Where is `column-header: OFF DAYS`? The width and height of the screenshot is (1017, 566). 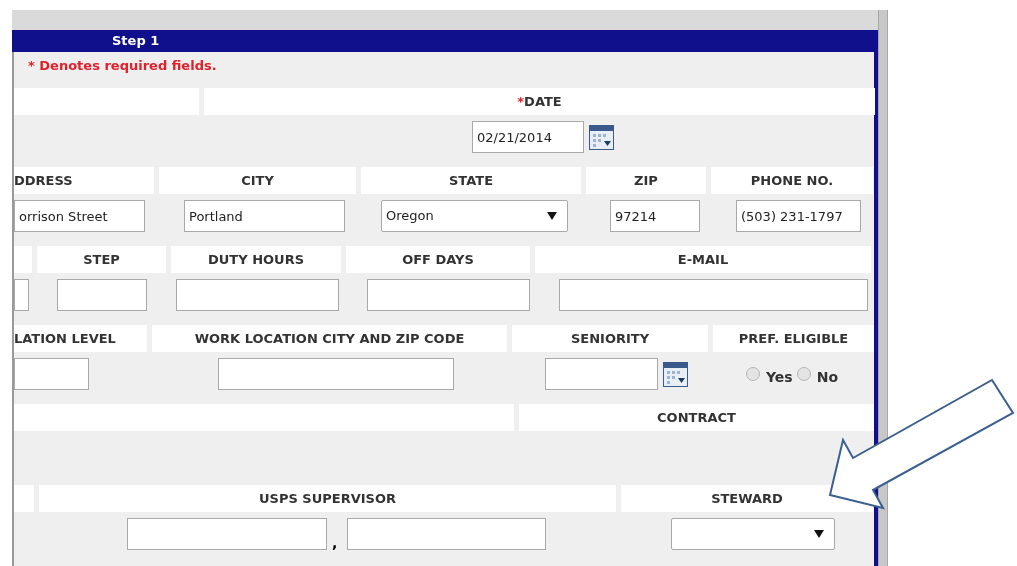
column-header: OFF DAYS is located at coordinates (438, 259).